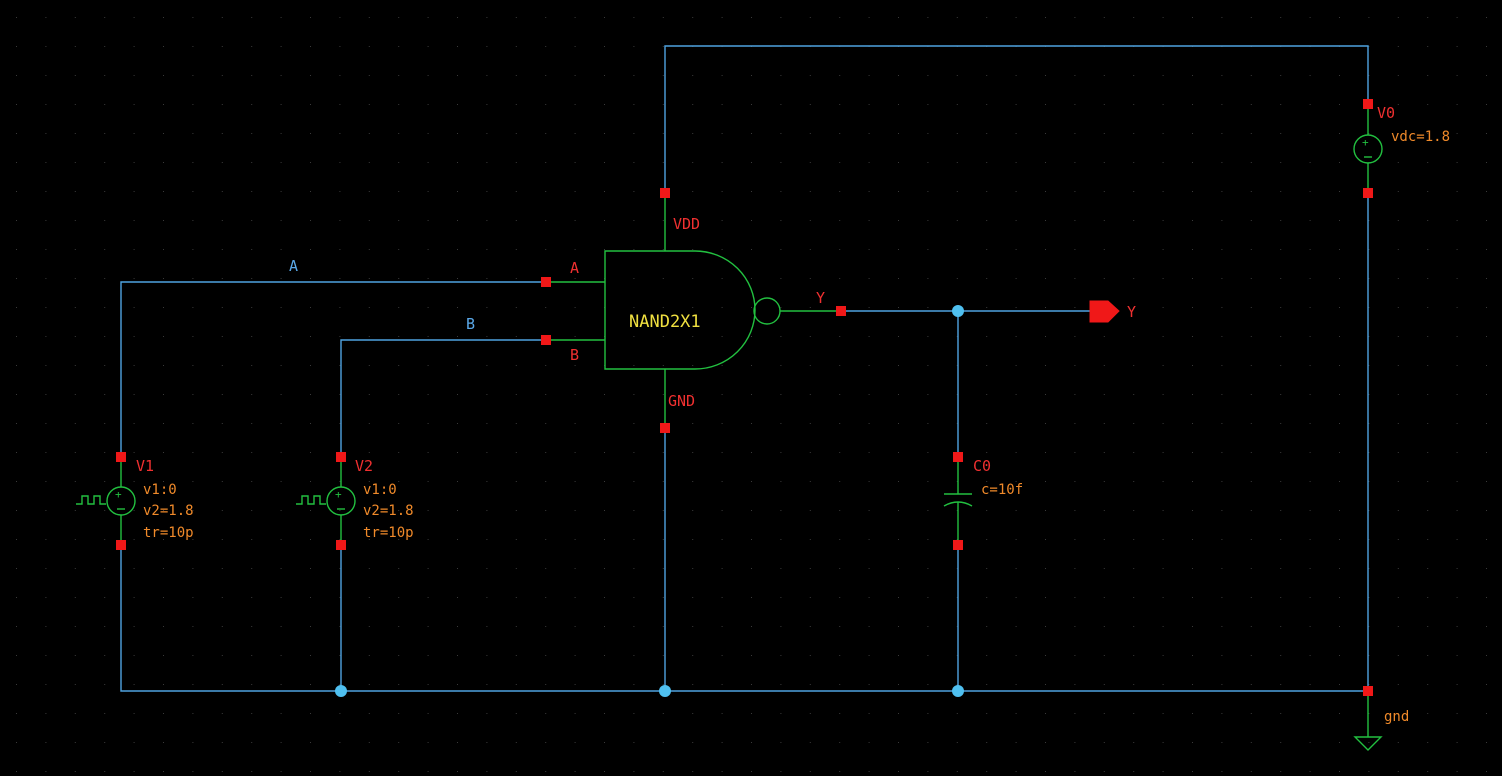 Image resolution: width=1502 pixels, height=776 pixels. I want to click on junction-y, so click(958, 311).